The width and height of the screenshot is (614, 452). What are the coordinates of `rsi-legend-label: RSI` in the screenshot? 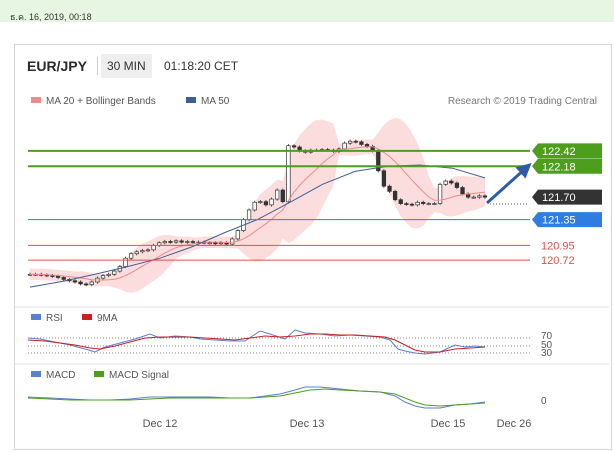 It's located at (54, 318).